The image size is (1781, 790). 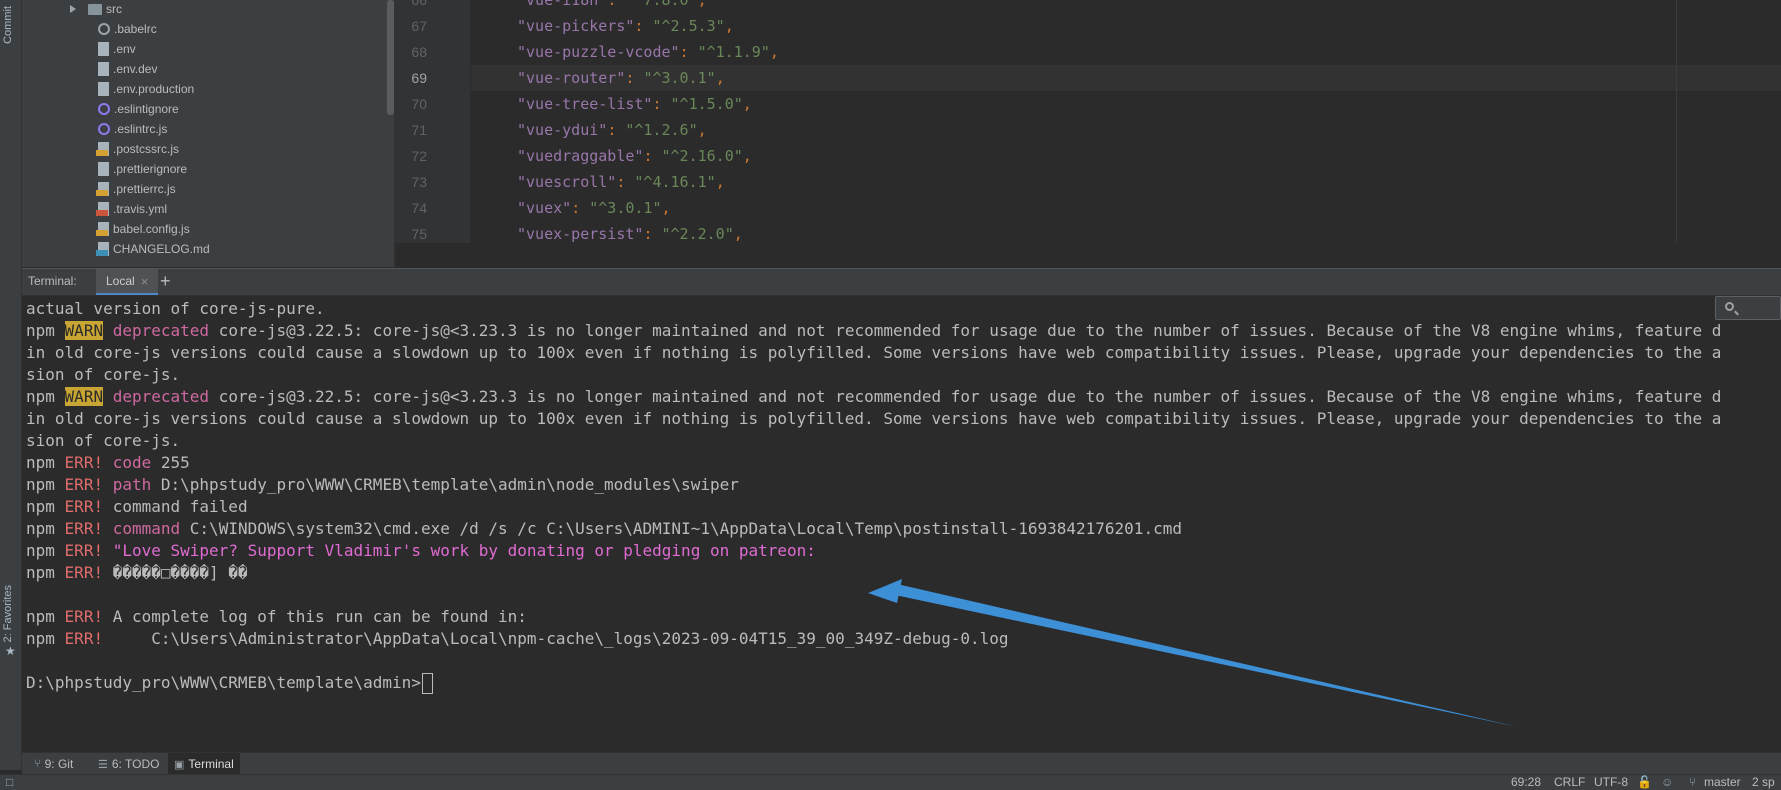 What do you see at coordinates (594, 208) in the screenshot?
I see `code-line: "vuex": "^3.0.1",` at bounding box center [594, 208].